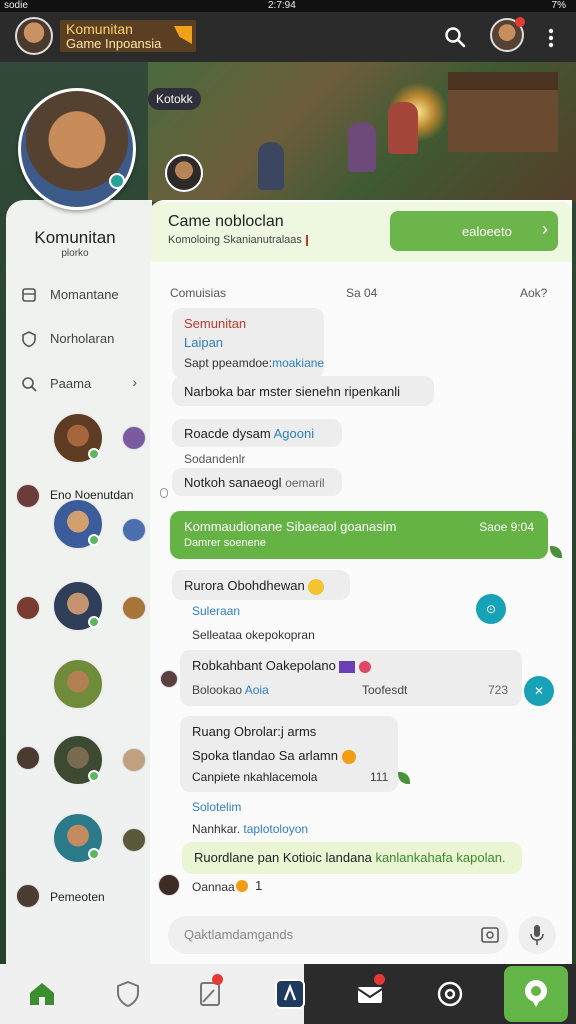  I want to click on chat-bubble-icon, so click(536, 993).